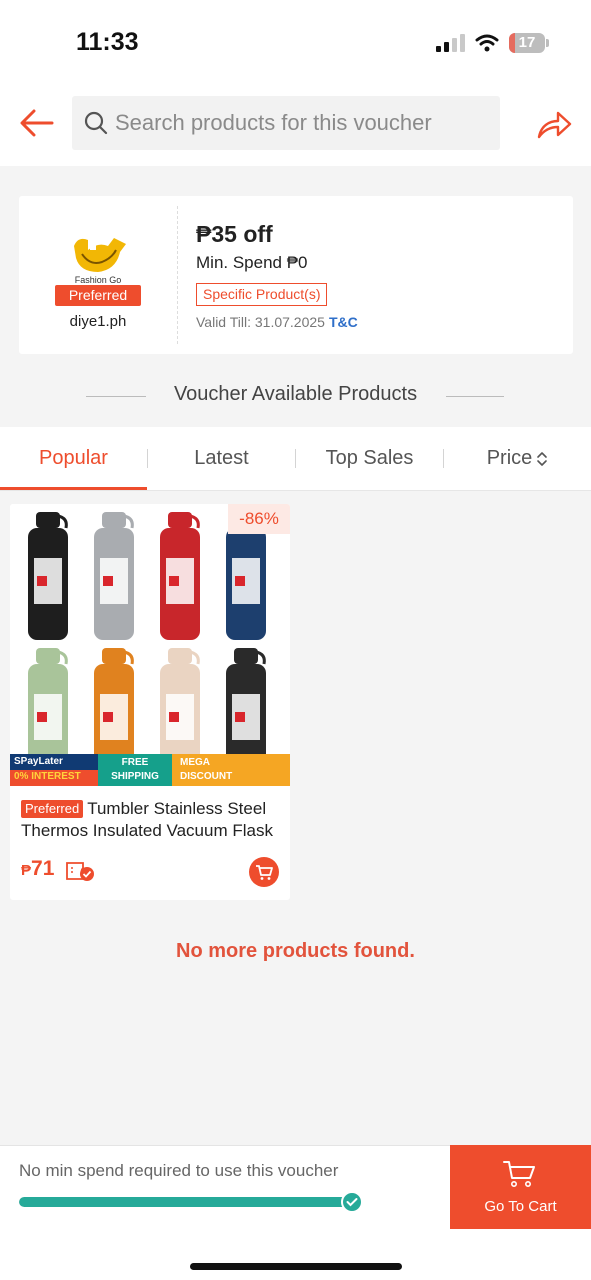 The height and width of the screenshot is (1280, 591). What do you see at coordinates (98, 280) in the screenshot?
I see `shop-logo-text: Fashion Go` at bounding box center [98, 280].